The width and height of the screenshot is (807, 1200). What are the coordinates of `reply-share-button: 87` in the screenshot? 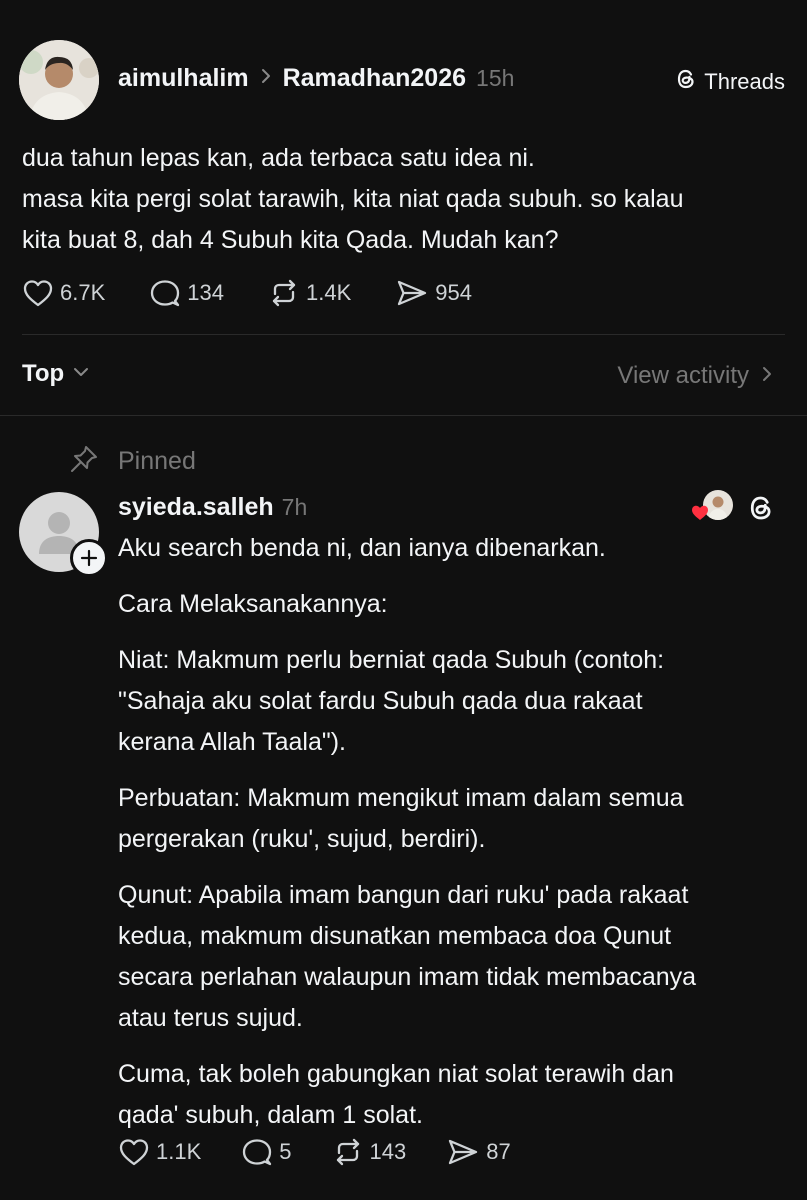 It's located at (478, 1152).